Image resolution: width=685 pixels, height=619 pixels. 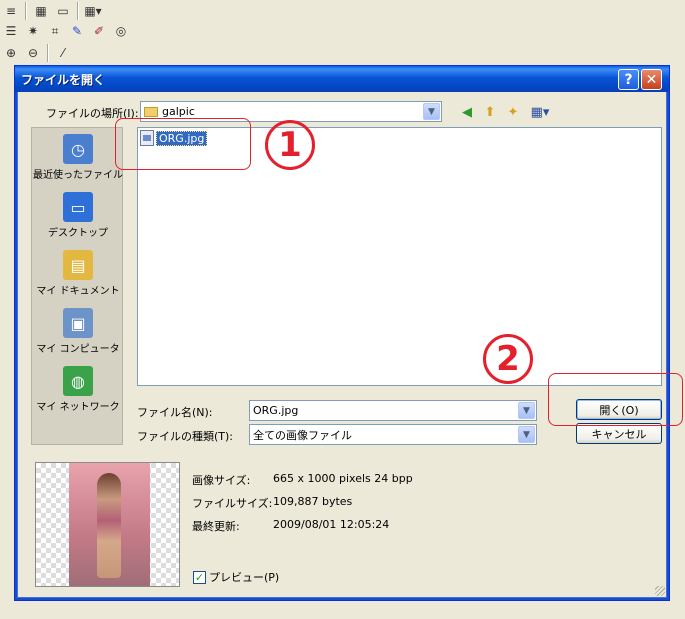 What do you see at coordinates (628, 79) in the screenshot?
I see `help-button: ?` at bounding box center [628, 79].